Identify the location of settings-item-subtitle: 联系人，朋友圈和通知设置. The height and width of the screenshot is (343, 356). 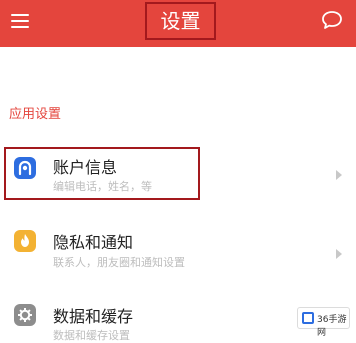
(119, 262).